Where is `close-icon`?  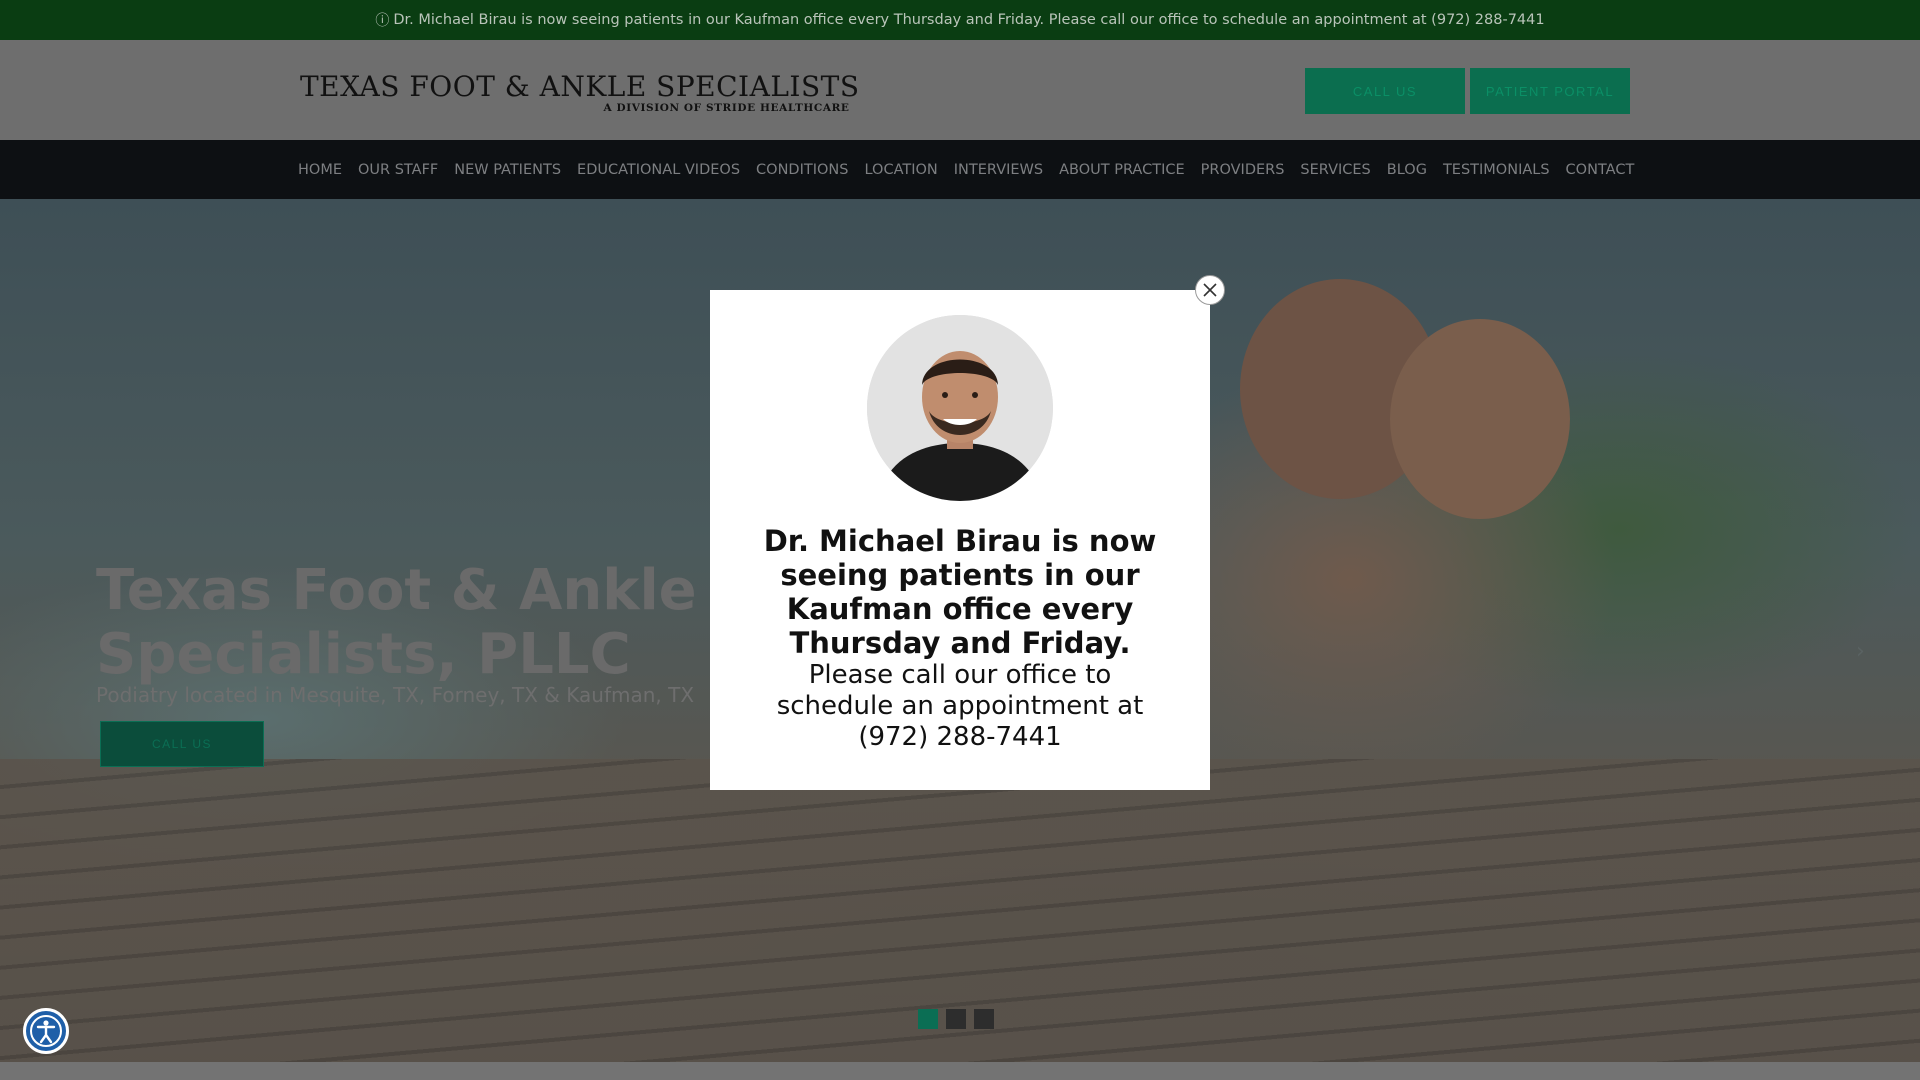 close-icon is located at coordinates (1210, 290).